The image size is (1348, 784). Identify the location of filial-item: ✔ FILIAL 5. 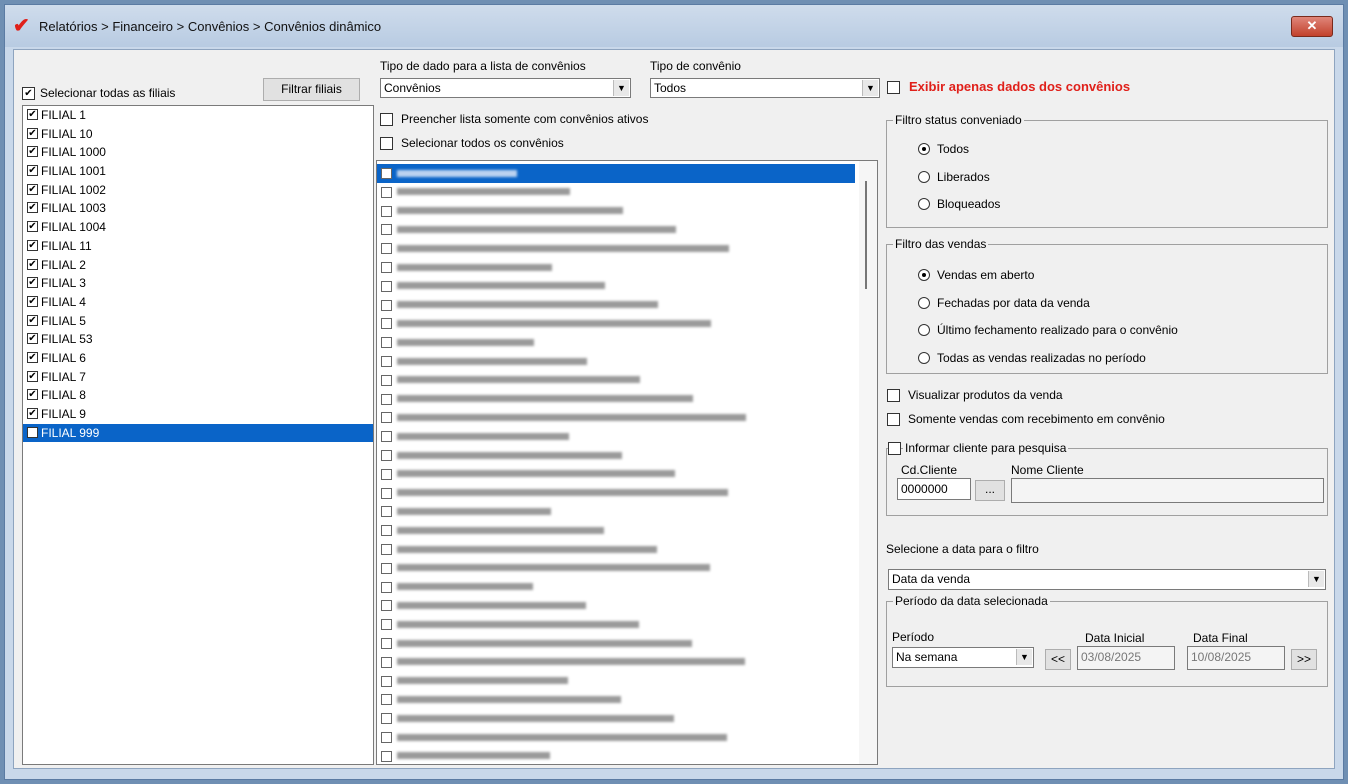
(198, 321).